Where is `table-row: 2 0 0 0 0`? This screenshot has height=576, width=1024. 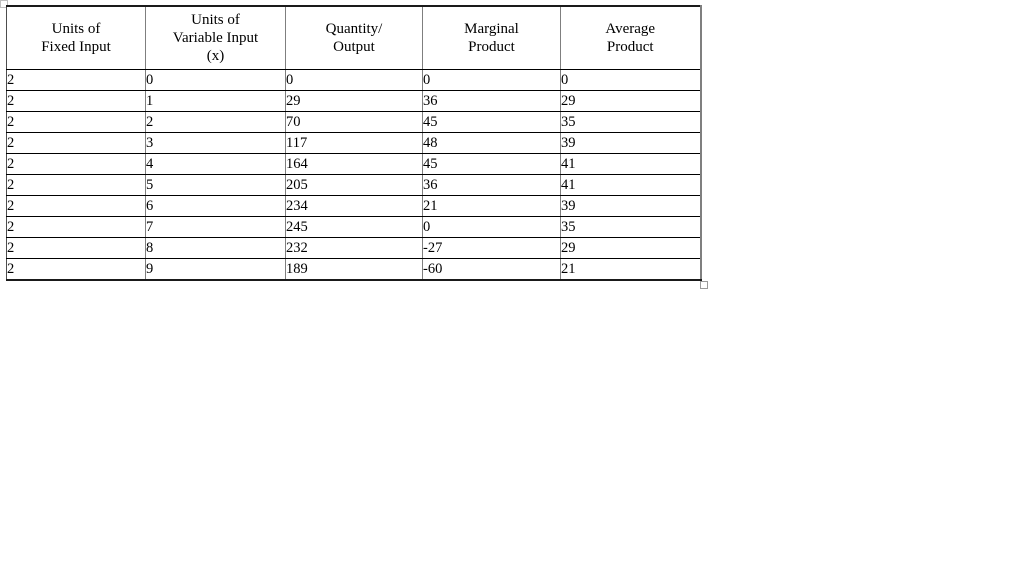 table-row: 2 0 0 0 0 is located at coordinates (354, 80).